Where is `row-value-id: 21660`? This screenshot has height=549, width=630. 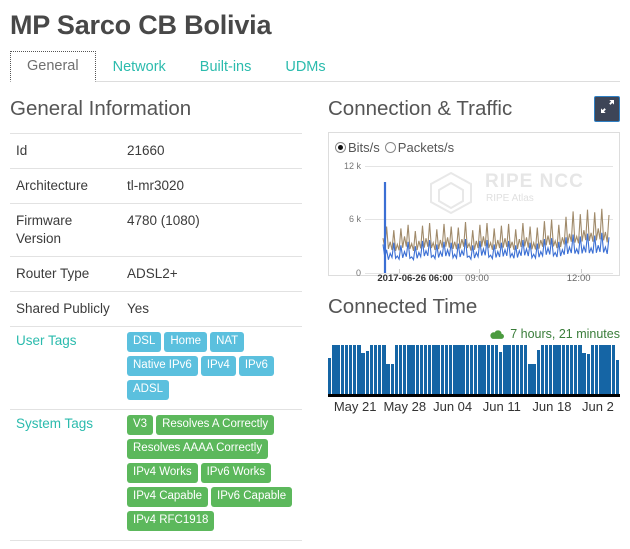 row-value-id: 21660 is located at coordinates (146, 150).